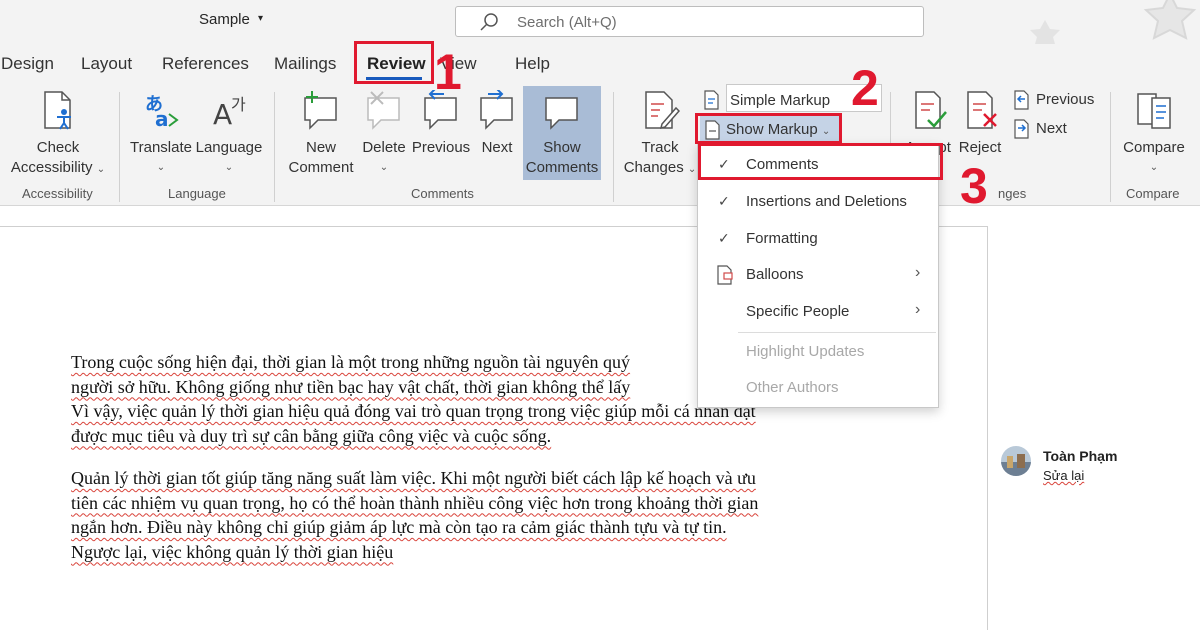  I want to click on step-number-3: 3, so click(974, 186).